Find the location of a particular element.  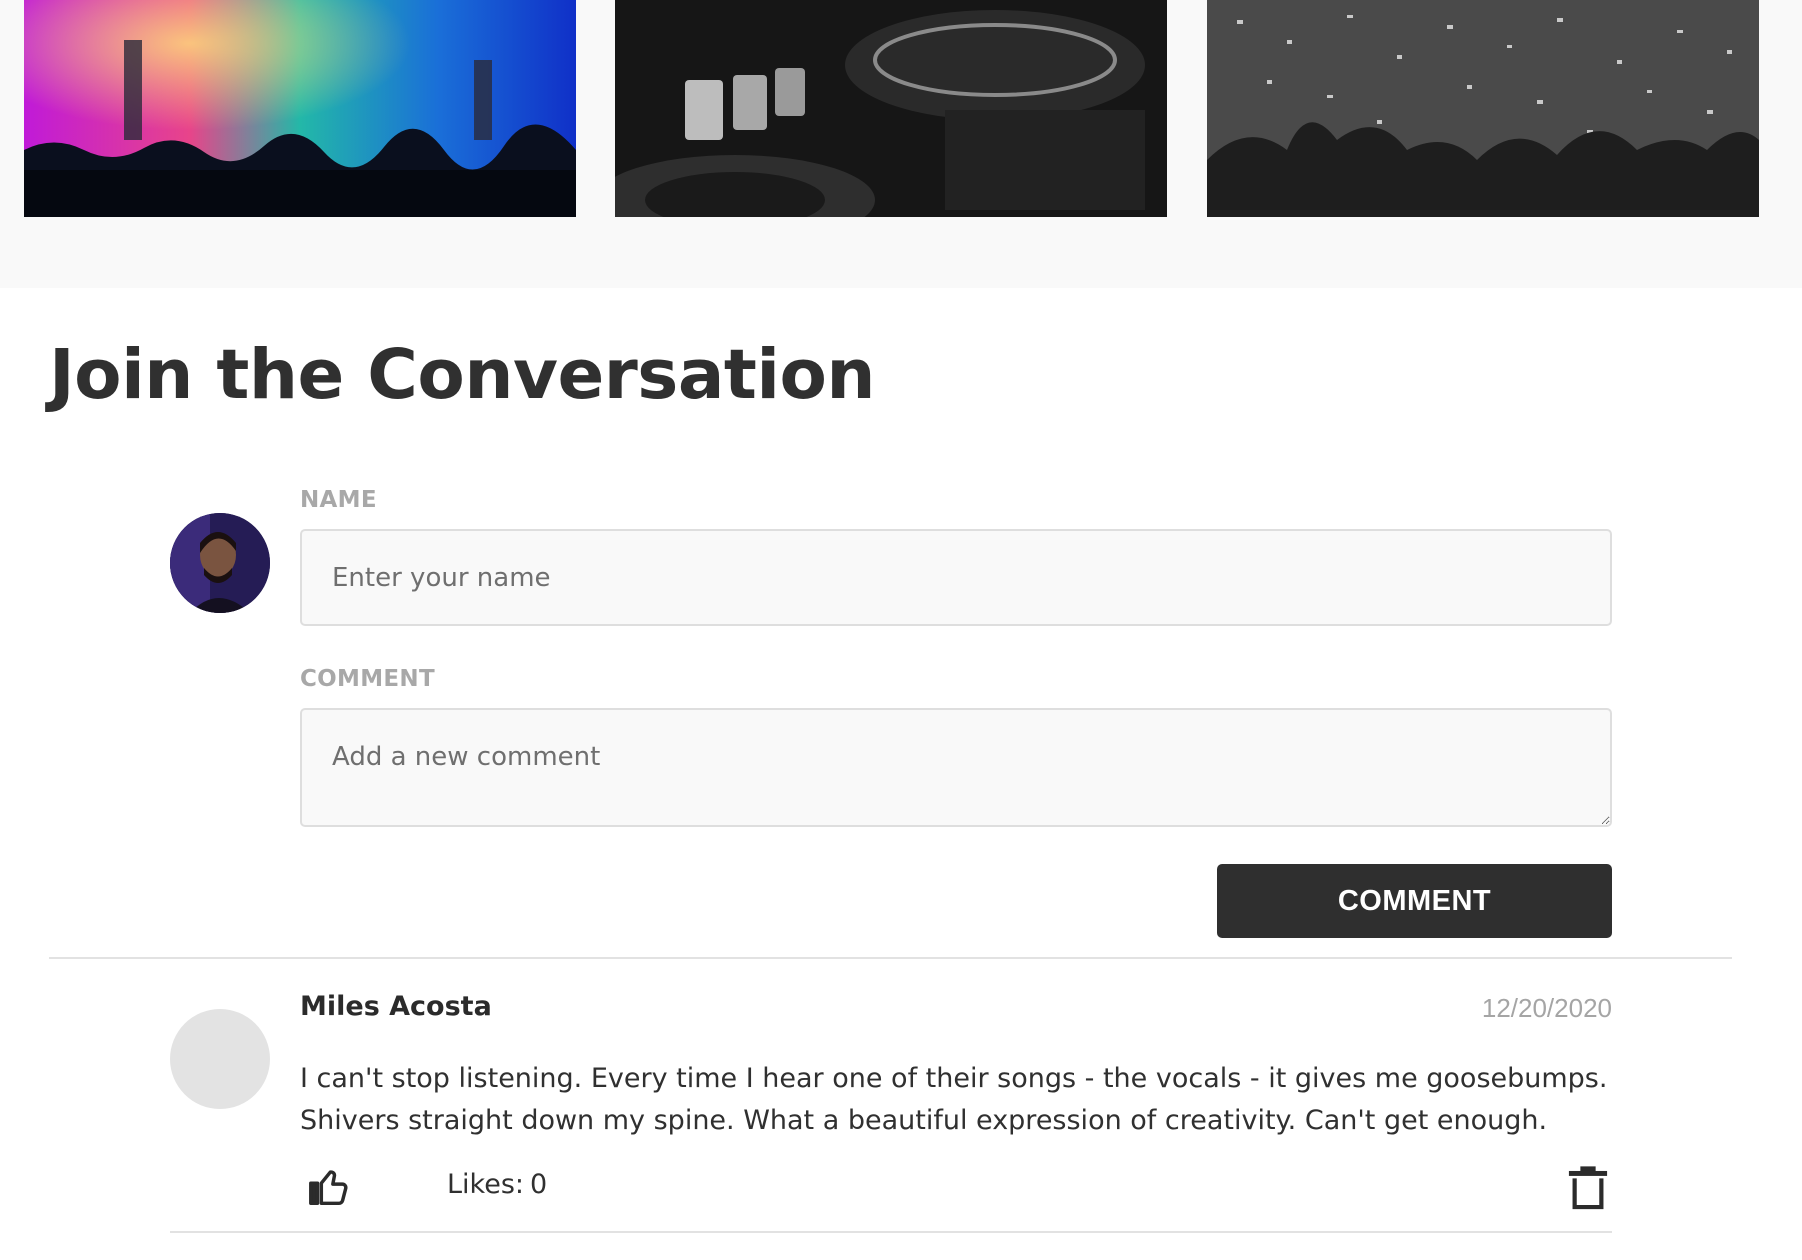

concert-stage-photo is located at coordinates (300, 108).